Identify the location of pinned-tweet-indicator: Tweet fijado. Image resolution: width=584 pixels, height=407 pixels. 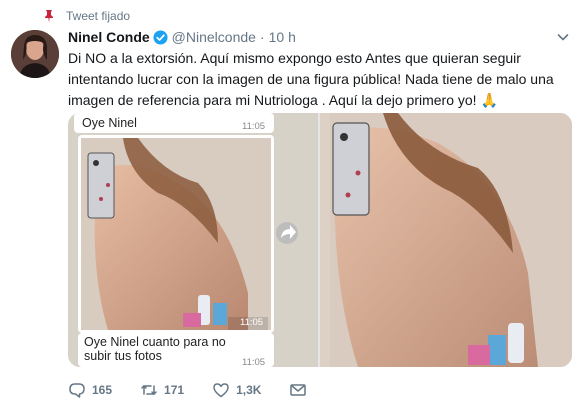
(86, 16).